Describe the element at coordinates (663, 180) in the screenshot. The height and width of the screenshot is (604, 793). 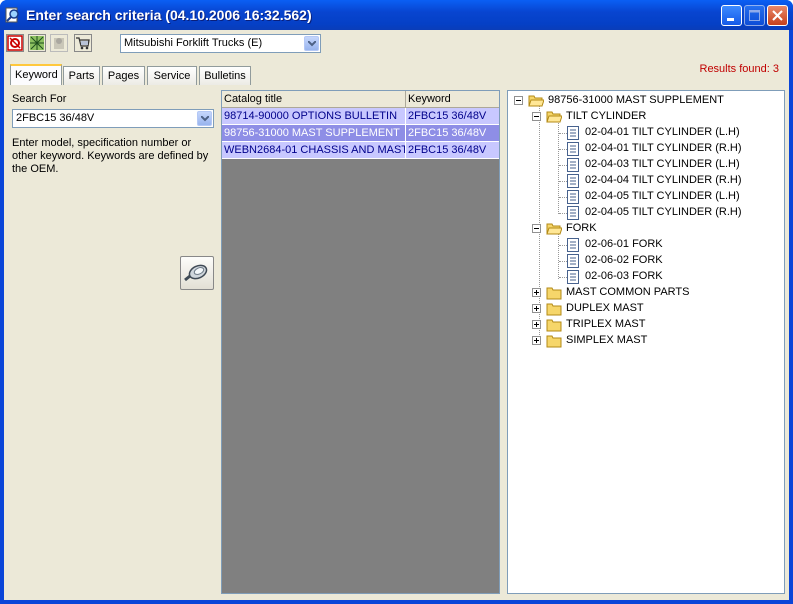
I see `tree-leaf-label: 02-04-04 TILT CYLINDER (R.H)` at that location.